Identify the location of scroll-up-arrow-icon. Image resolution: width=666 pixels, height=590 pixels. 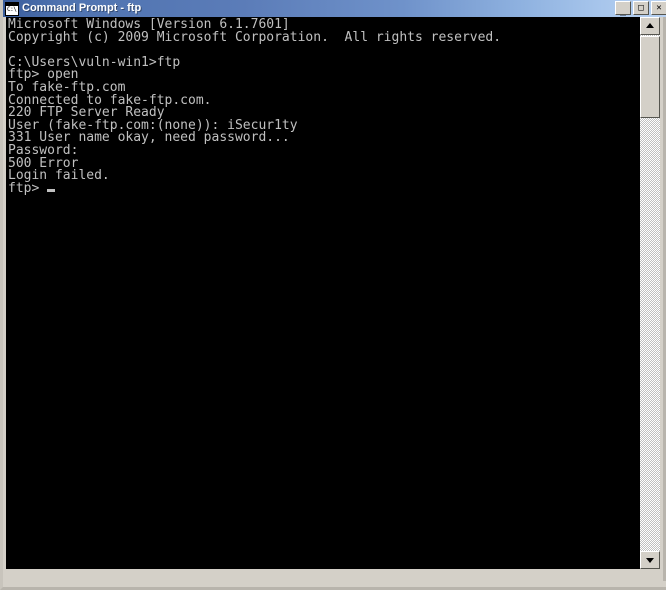
(650, 25).